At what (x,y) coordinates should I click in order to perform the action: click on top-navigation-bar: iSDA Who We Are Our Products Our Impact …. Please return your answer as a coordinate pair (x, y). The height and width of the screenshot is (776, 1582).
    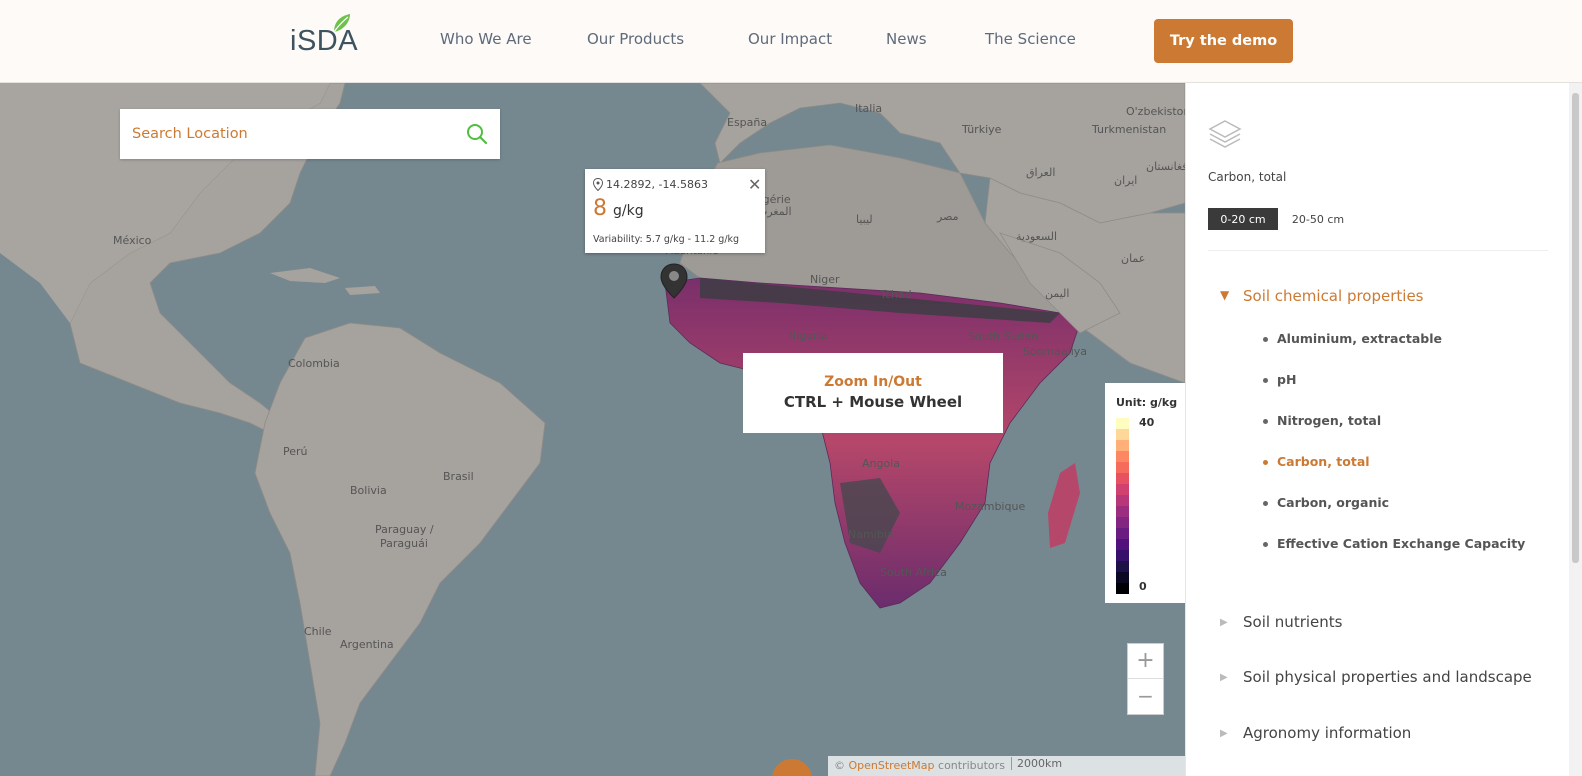
    Looking at the image, I should click on (791, 41).